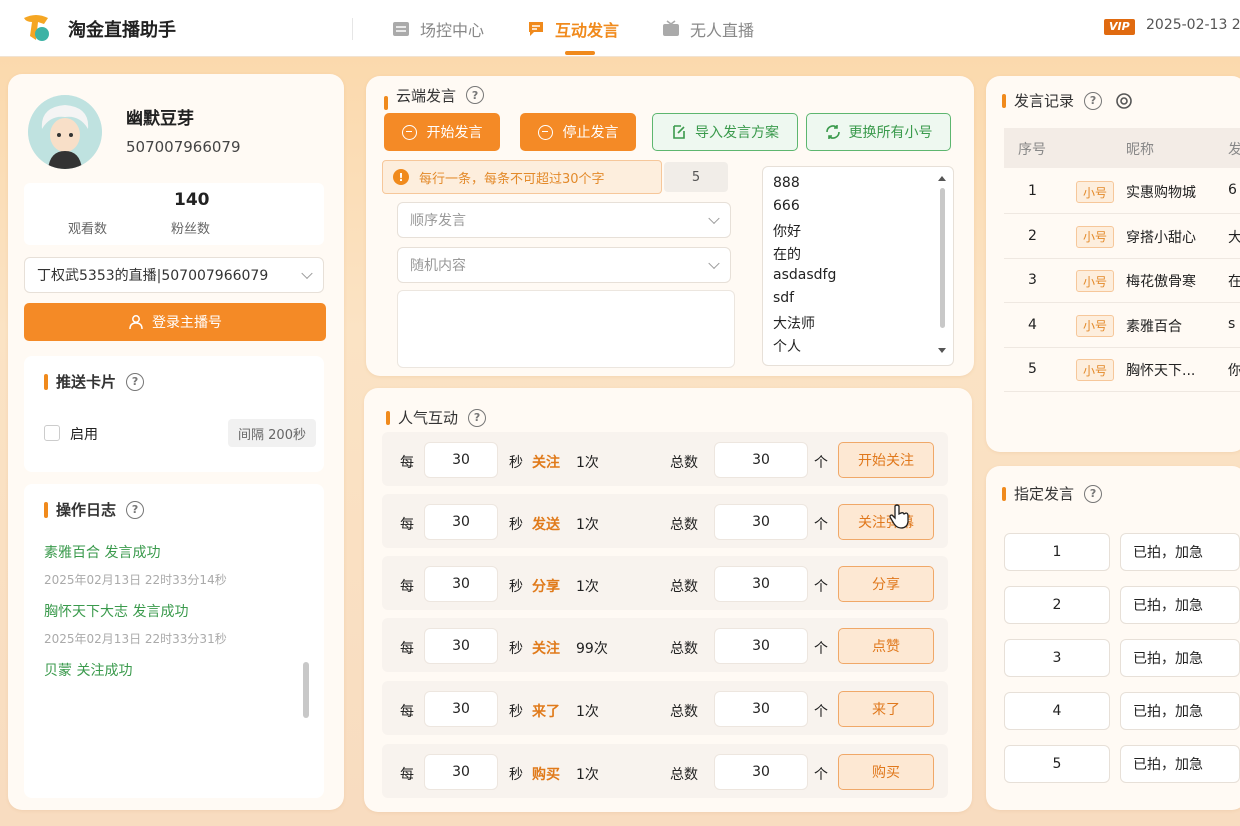  What do you see at coordinates (94, 509) in the screenshot?
I see `log-title: 操作日志 ?` at bounding box center [94, 509].